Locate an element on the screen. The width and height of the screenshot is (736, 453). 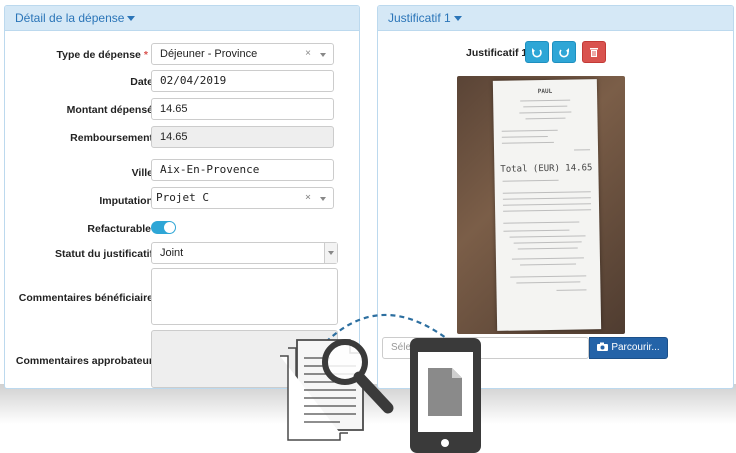
receipt-paper: PAUL Total (EUR) 14.65 is located at coordinates (547, 205).